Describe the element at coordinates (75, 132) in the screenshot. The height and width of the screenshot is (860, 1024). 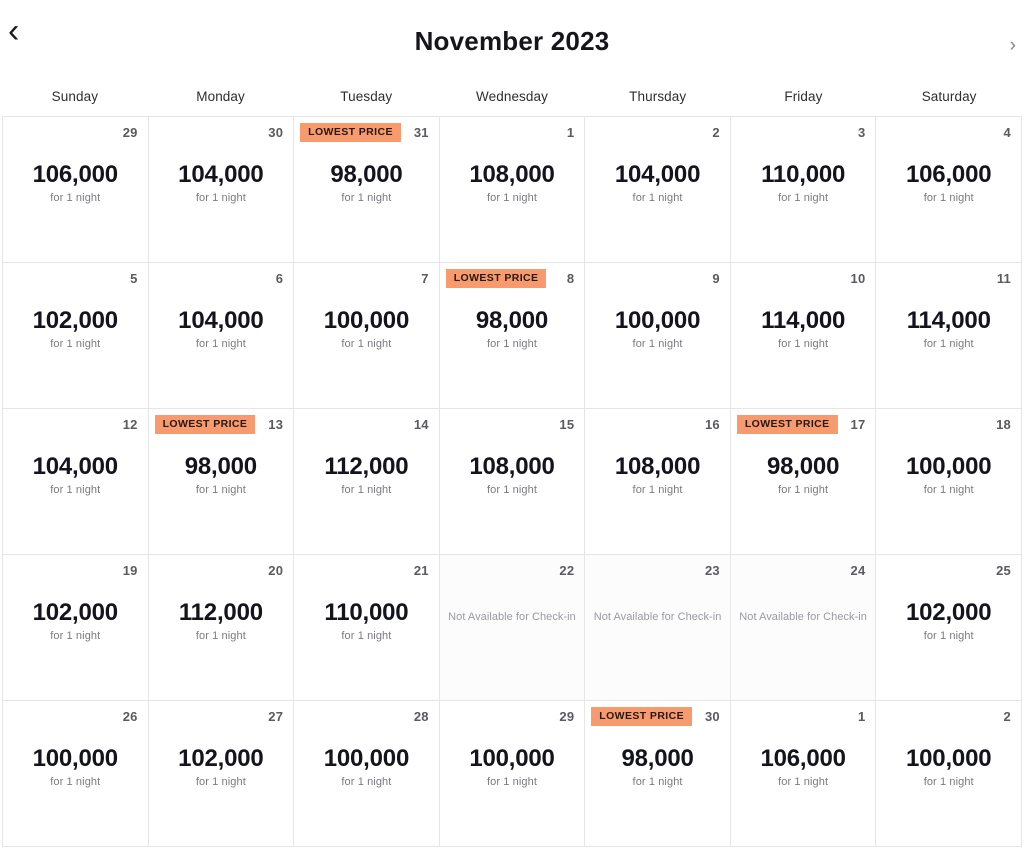
I see `day-cell-header: 29` at that location.